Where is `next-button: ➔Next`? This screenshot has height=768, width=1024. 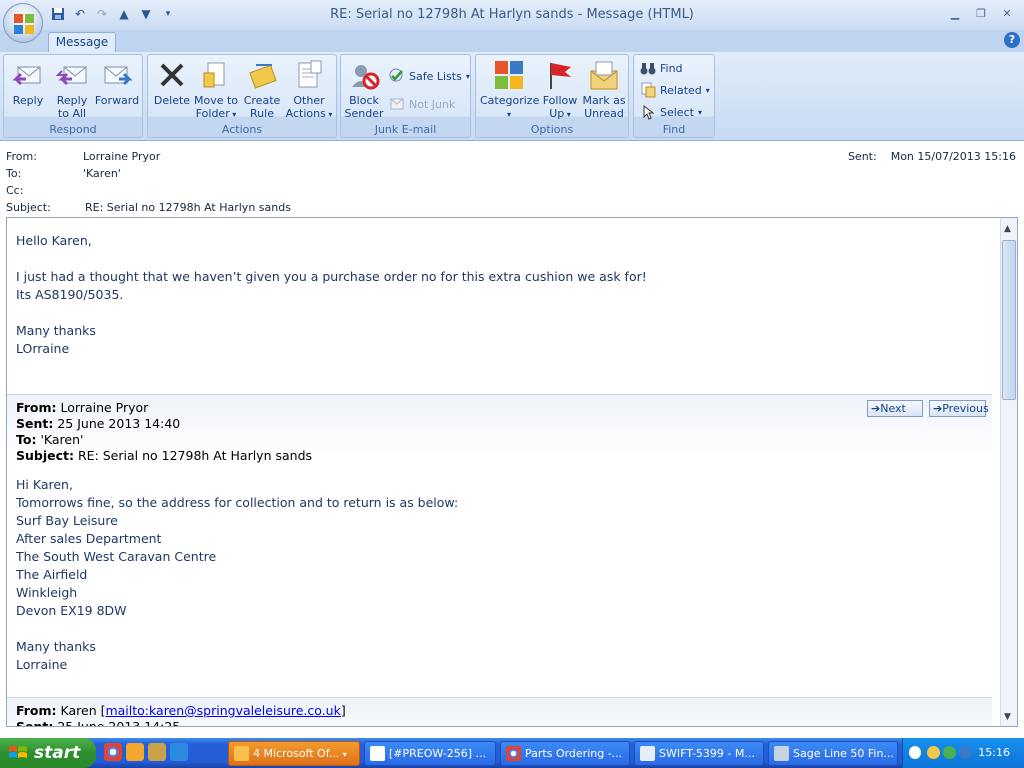 next-button: ➔Next is located at coordinates (895, 408).